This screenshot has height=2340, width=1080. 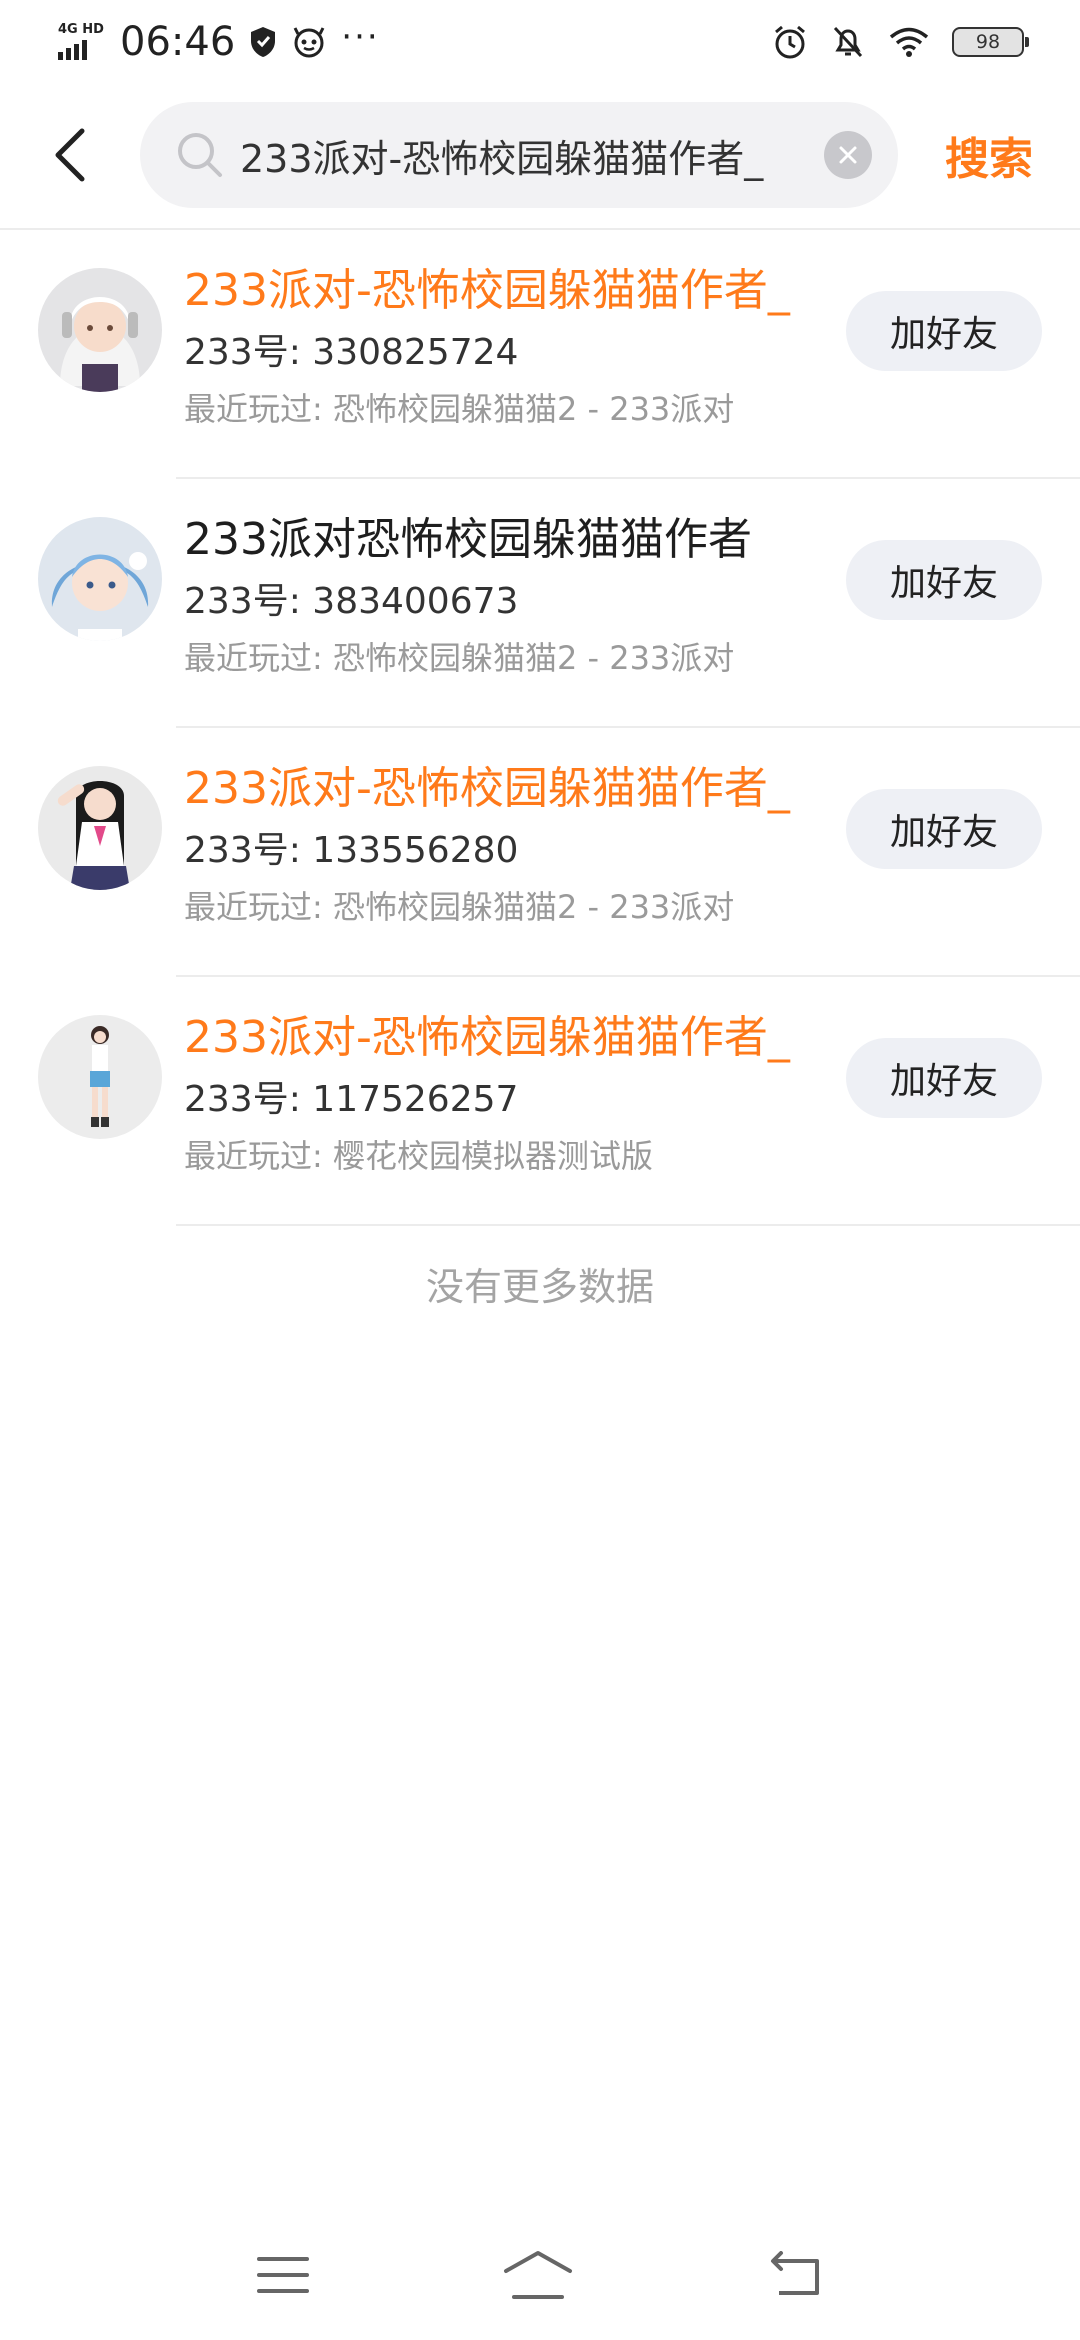 What do you see at coordinates (82, 42) in the screenshot?
I see `signal-icon: 4G HD` at bounding box center [82, 42].